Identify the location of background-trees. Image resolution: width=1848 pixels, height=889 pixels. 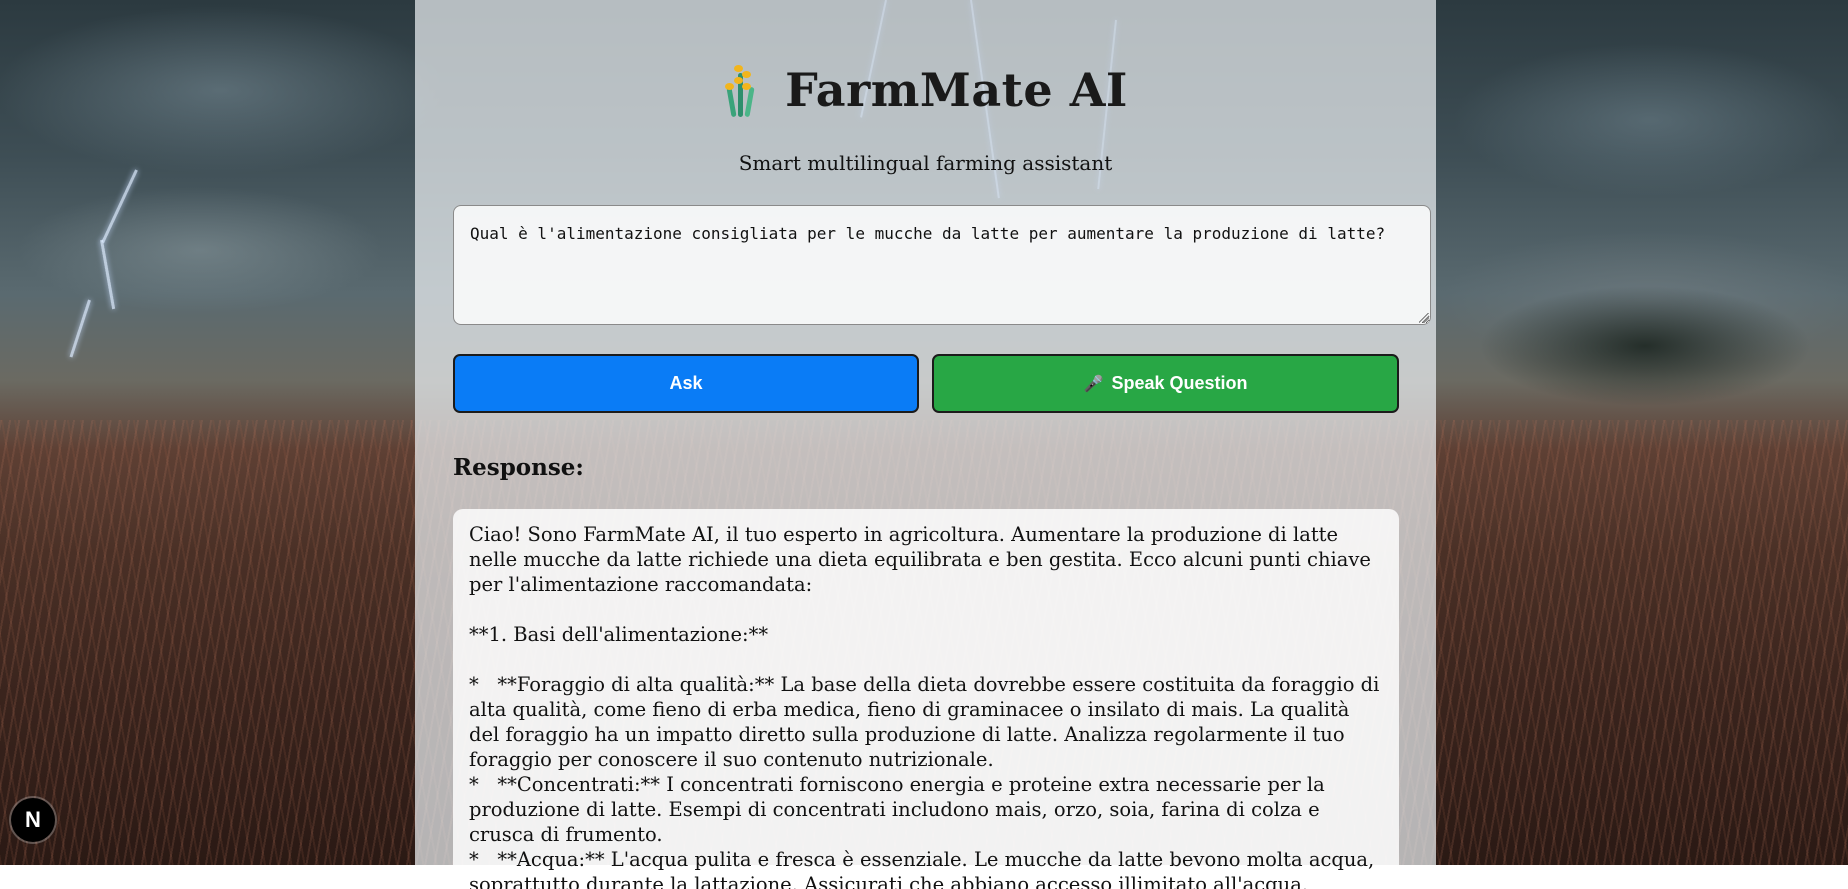
(1644, 330).